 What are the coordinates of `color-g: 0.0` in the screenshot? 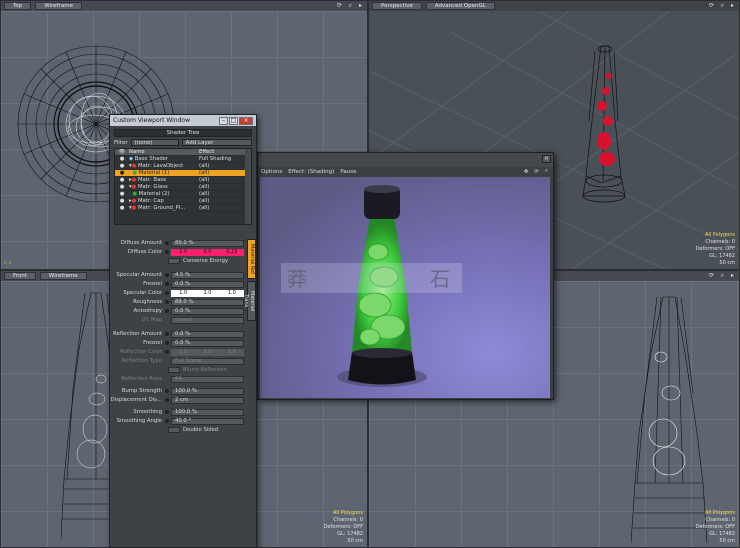 It's located at (207, 252).